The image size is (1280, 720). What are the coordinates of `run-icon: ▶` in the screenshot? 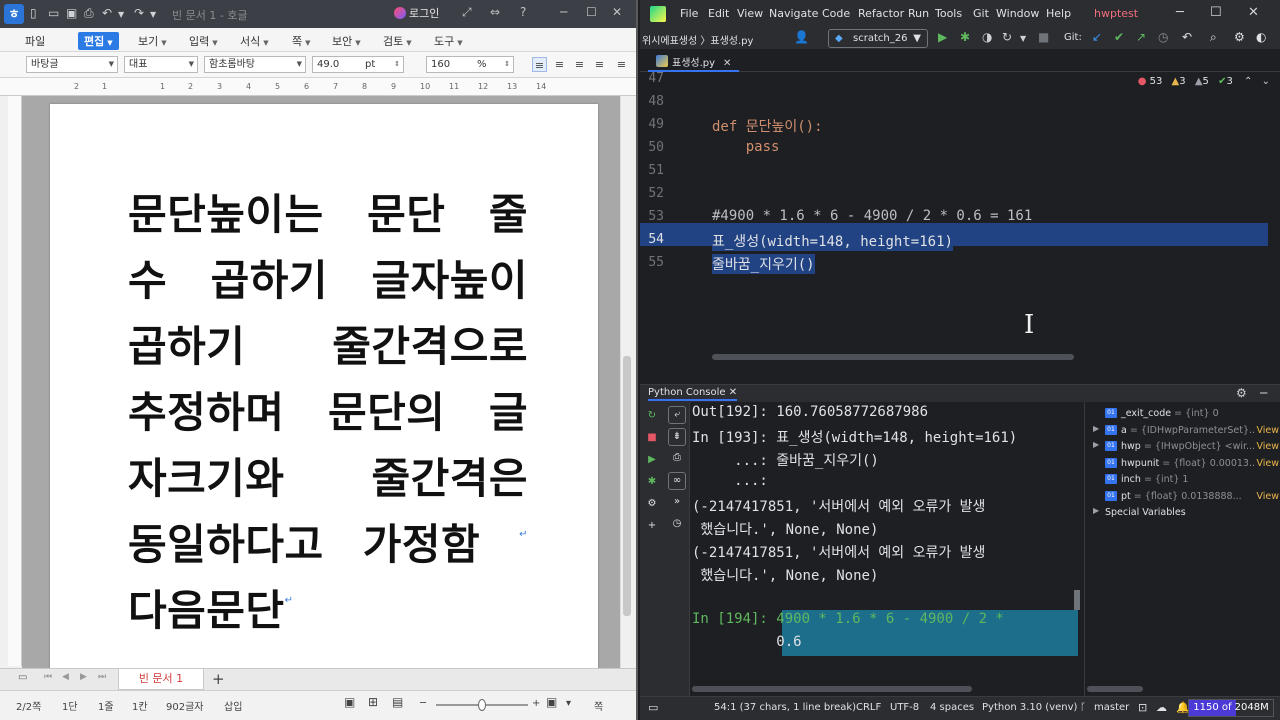 It's located at (942, 37).